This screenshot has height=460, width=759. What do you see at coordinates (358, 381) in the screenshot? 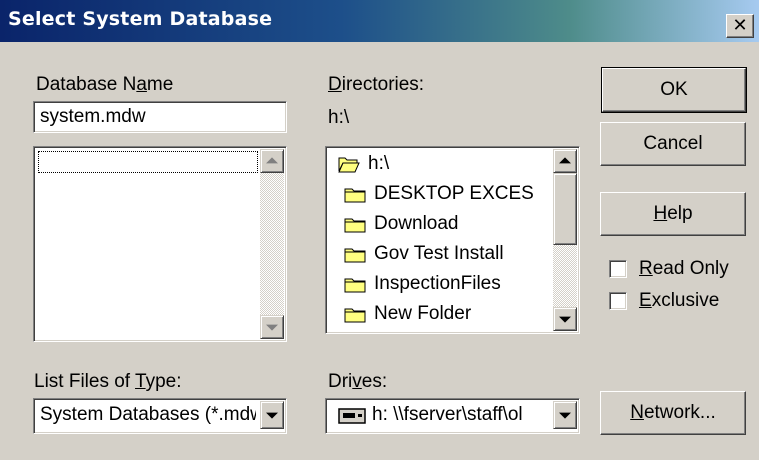
I see `drives-label: Drives:` at bounding box center [358, 381].